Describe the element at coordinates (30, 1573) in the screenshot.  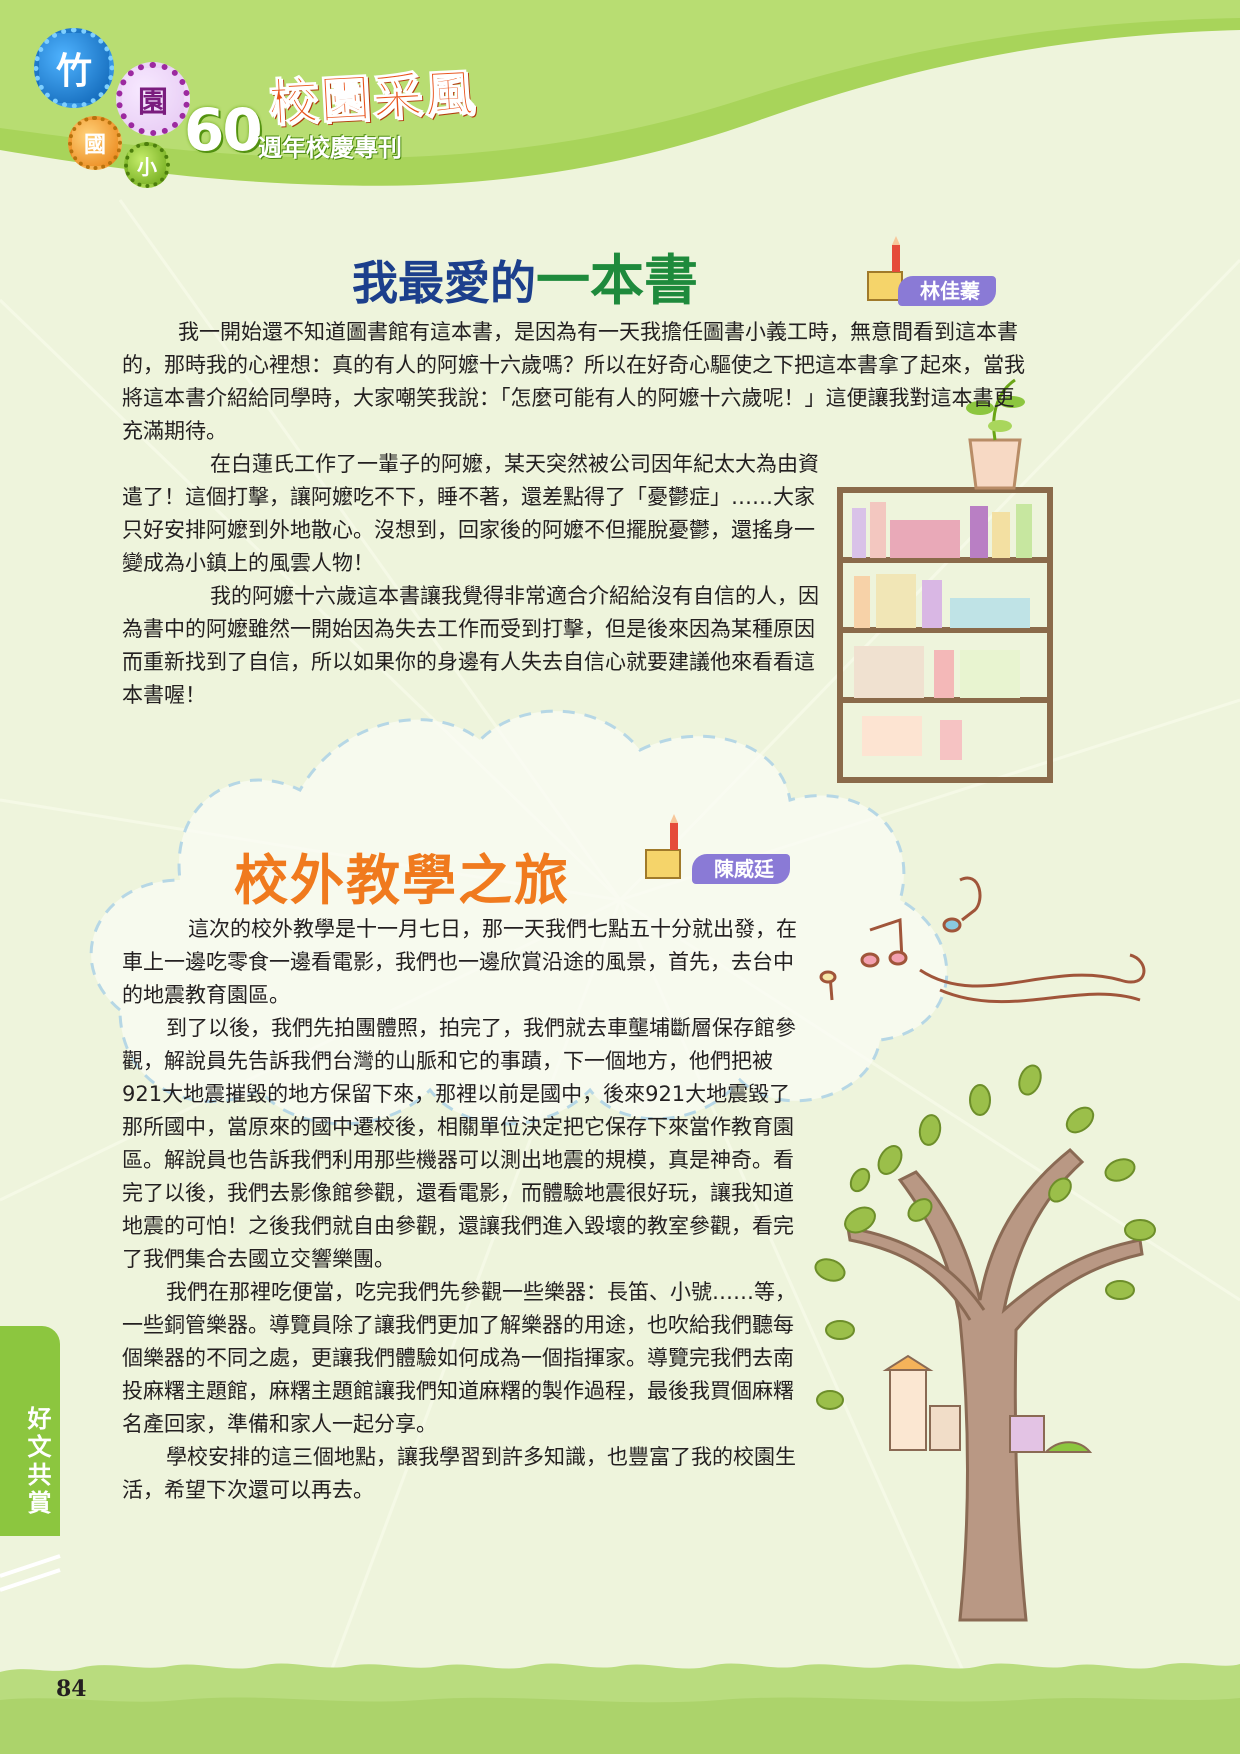
I see `side-tab-stripes` at that location.